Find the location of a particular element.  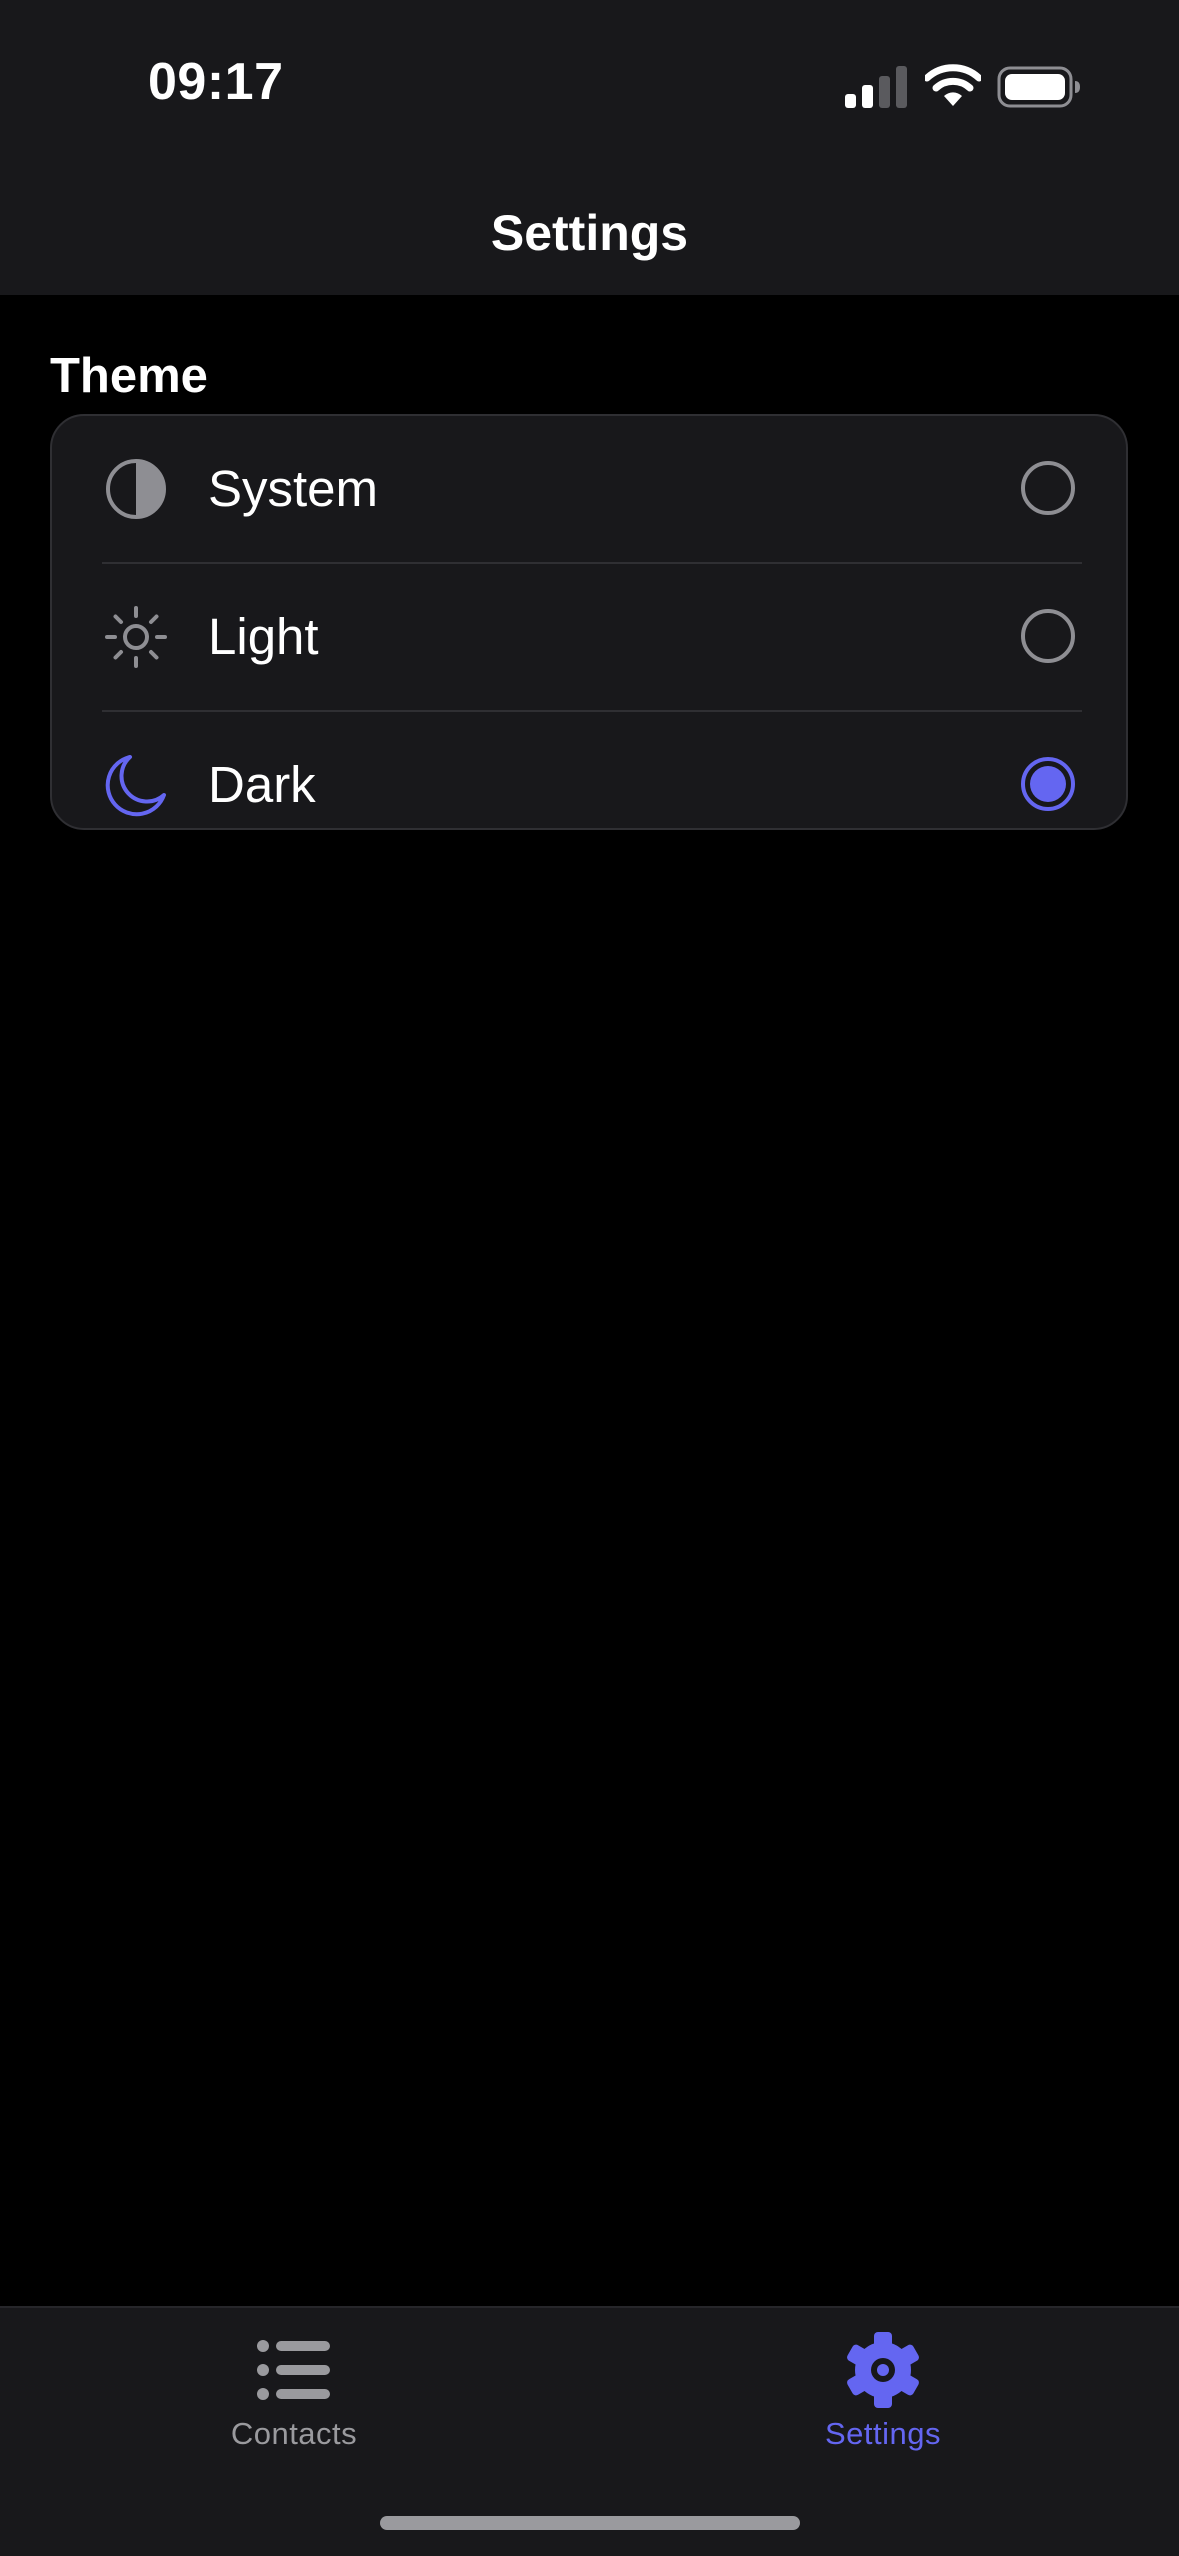

theme-options-group: System Light Dark is located at coordinates (589, 622).